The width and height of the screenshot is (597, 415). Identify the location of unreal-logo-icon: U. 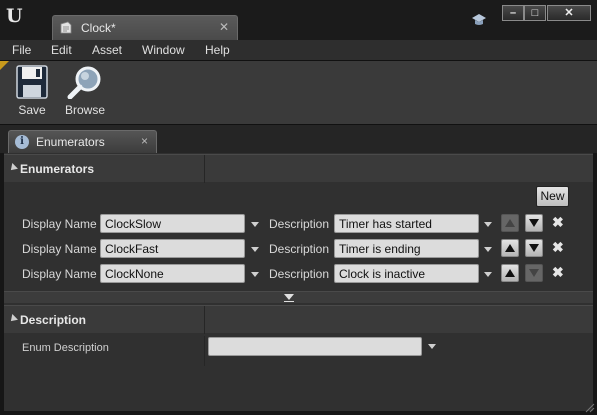
(14, 16).